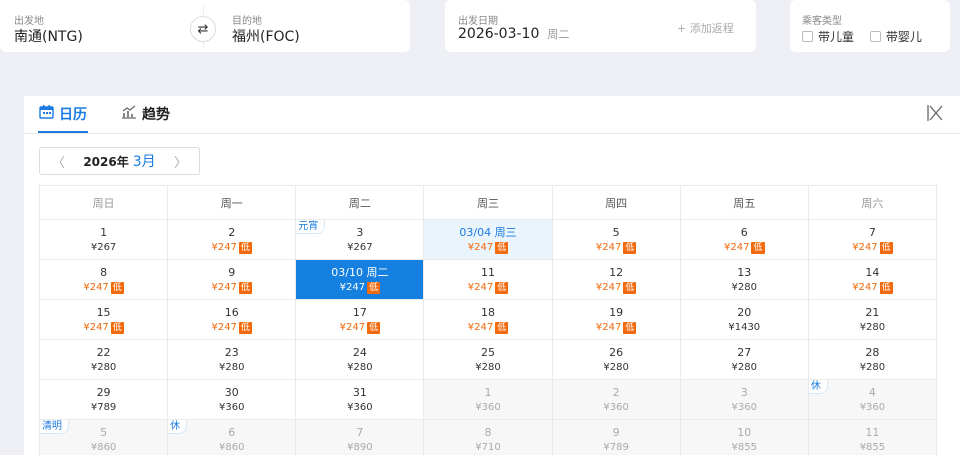 Image resolution: width=960 pixels, height=455 pixels. Describe the element at coordinates (616, 319) in the screenshot. I see `calendar-day-cell: 19 ¥247 低` at that location.